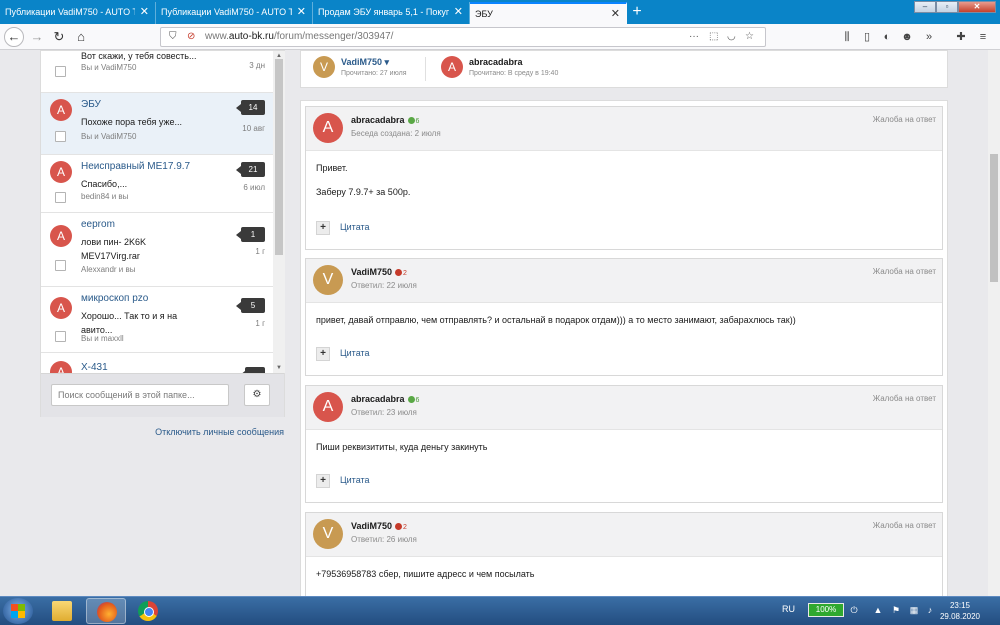 The height and width of the screenshot is (625, 1000). What do you see at coordinates (960, 611) in the screenshot?
I see `clock: 23:15 29.08.2020` at bounding box center [960, 611].